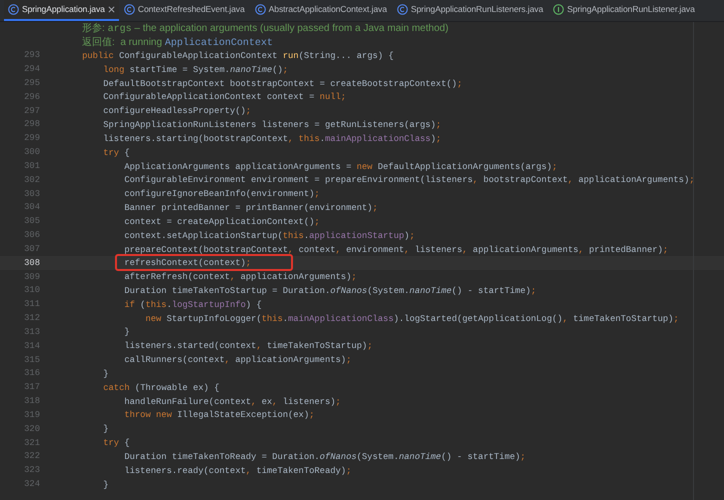 The image size is (724, 500). What do you see at coordinates (32, 305) in the screenshot?
I see `line-number: 311` at bounding box center [32, 305].